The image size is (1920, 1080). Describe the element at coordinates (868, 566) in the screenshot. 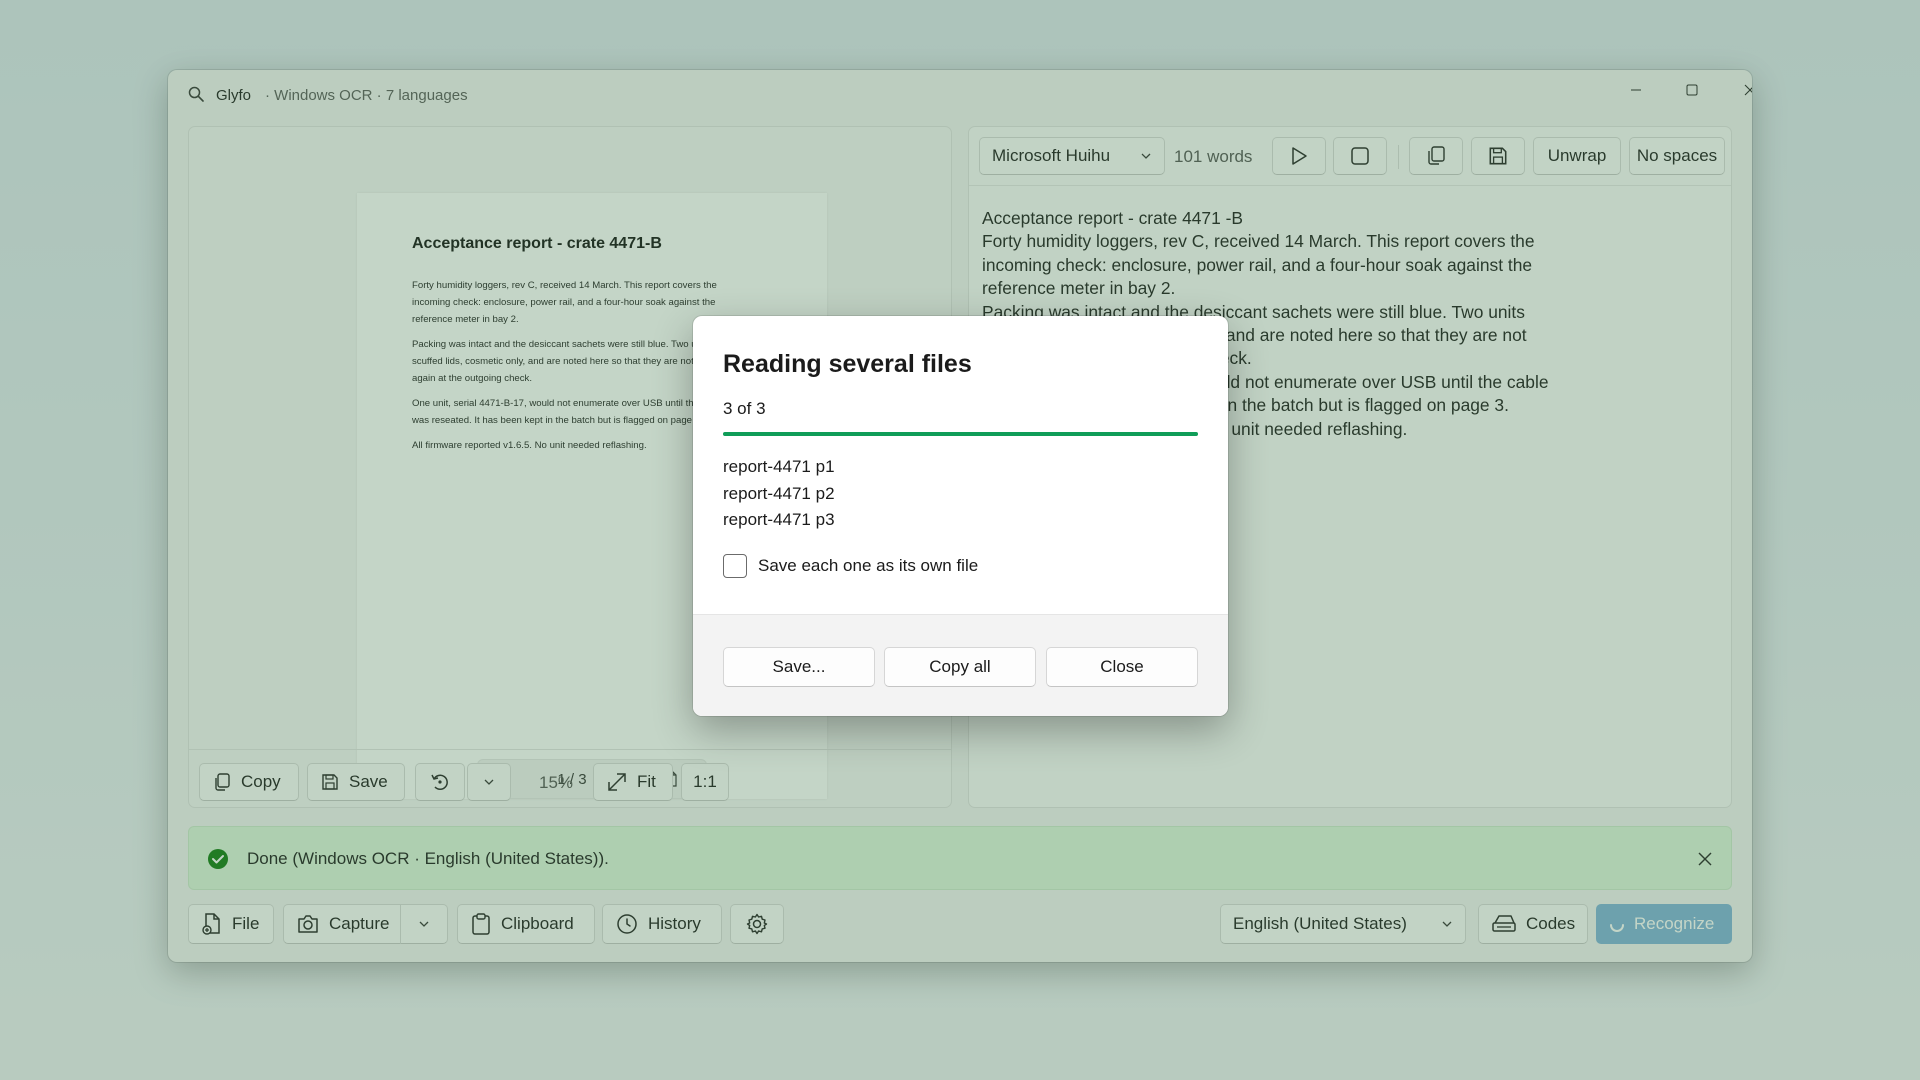

I see `save-separately-label: Save each one as its own file` at that location.